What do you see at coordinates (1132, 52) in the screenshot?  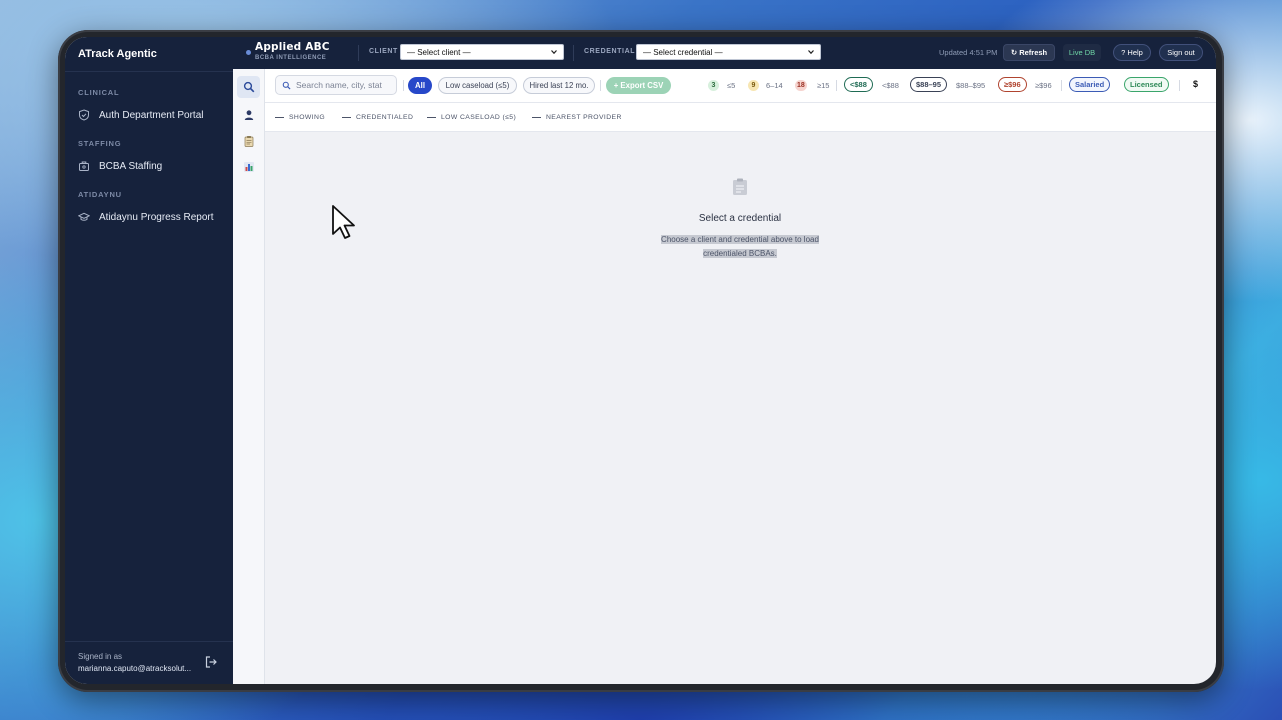 I see `help-button: ? Help` at bounding box center [1132, 52].